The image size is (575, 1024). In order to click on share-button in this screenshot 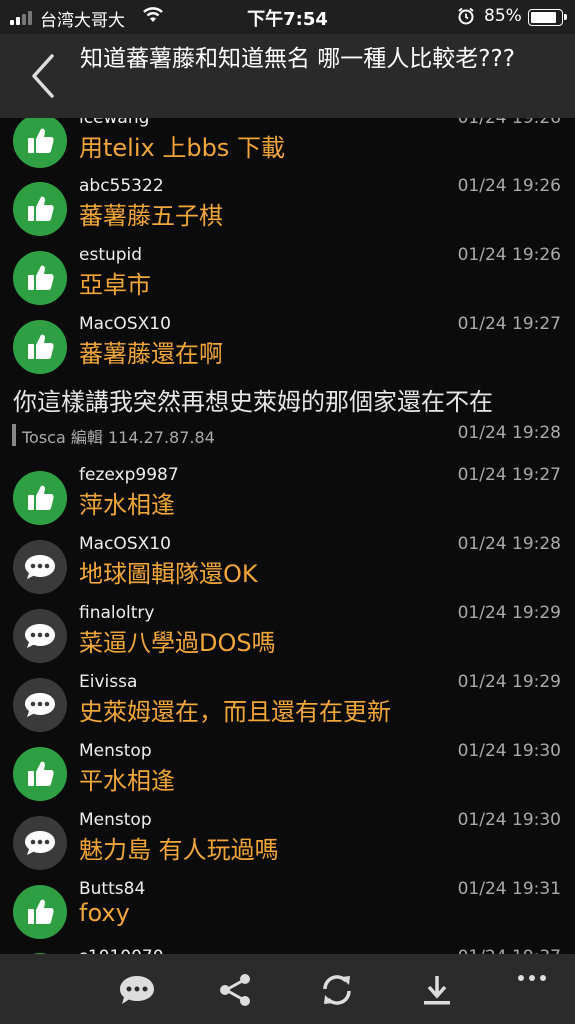, I will do `click(235, 990)`.